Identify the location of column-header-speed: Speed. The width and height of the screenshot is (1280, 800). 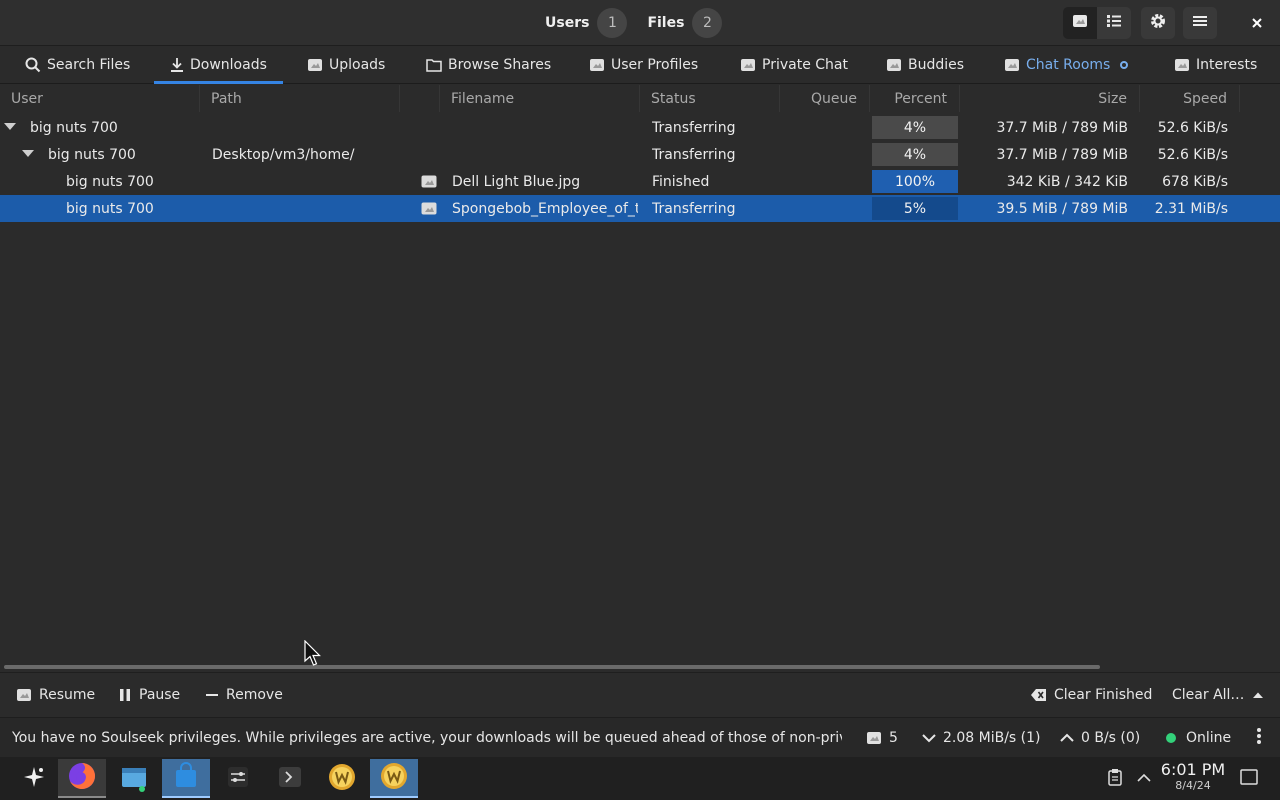
(1190, 98).